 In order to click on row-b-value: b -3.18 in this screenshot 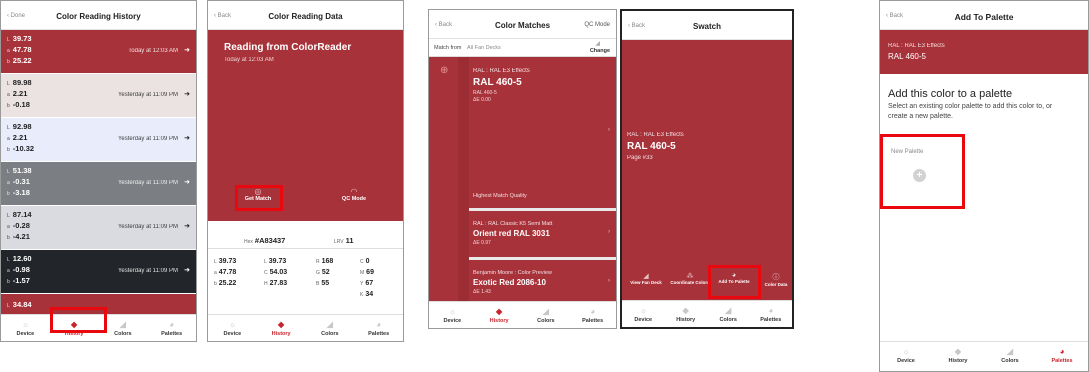, I will do `click(18, 192)`.